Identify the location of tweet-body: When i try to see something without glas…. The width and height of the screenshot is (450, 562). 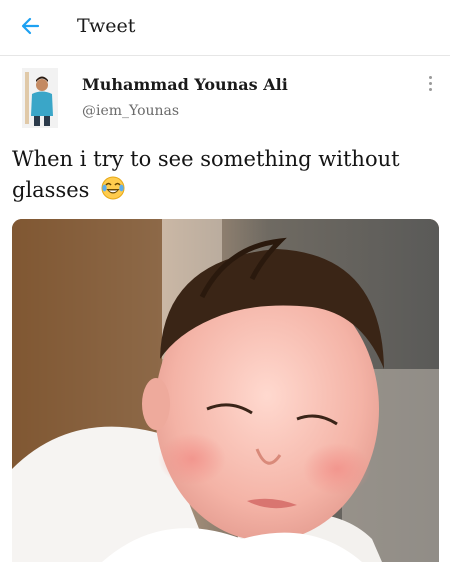
(206, 174).